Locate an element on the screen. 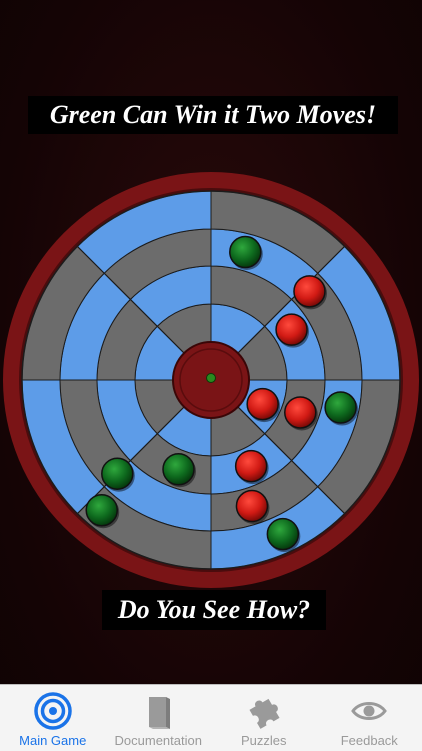  puzzle-headline: Green Can Win it Two Moves! is located at coordinates (213, 115).